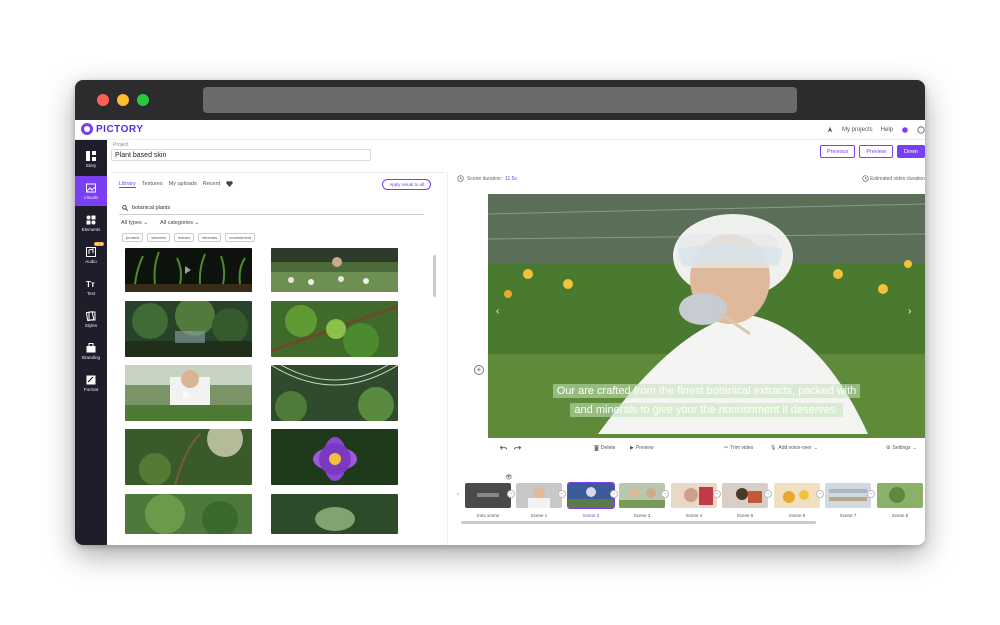 Image resolution: width=1000 pixels, height=625 pixels. Describe the element at coordinates (133, 237) in the screenshot. I see `keyword-chip: product` at that location.